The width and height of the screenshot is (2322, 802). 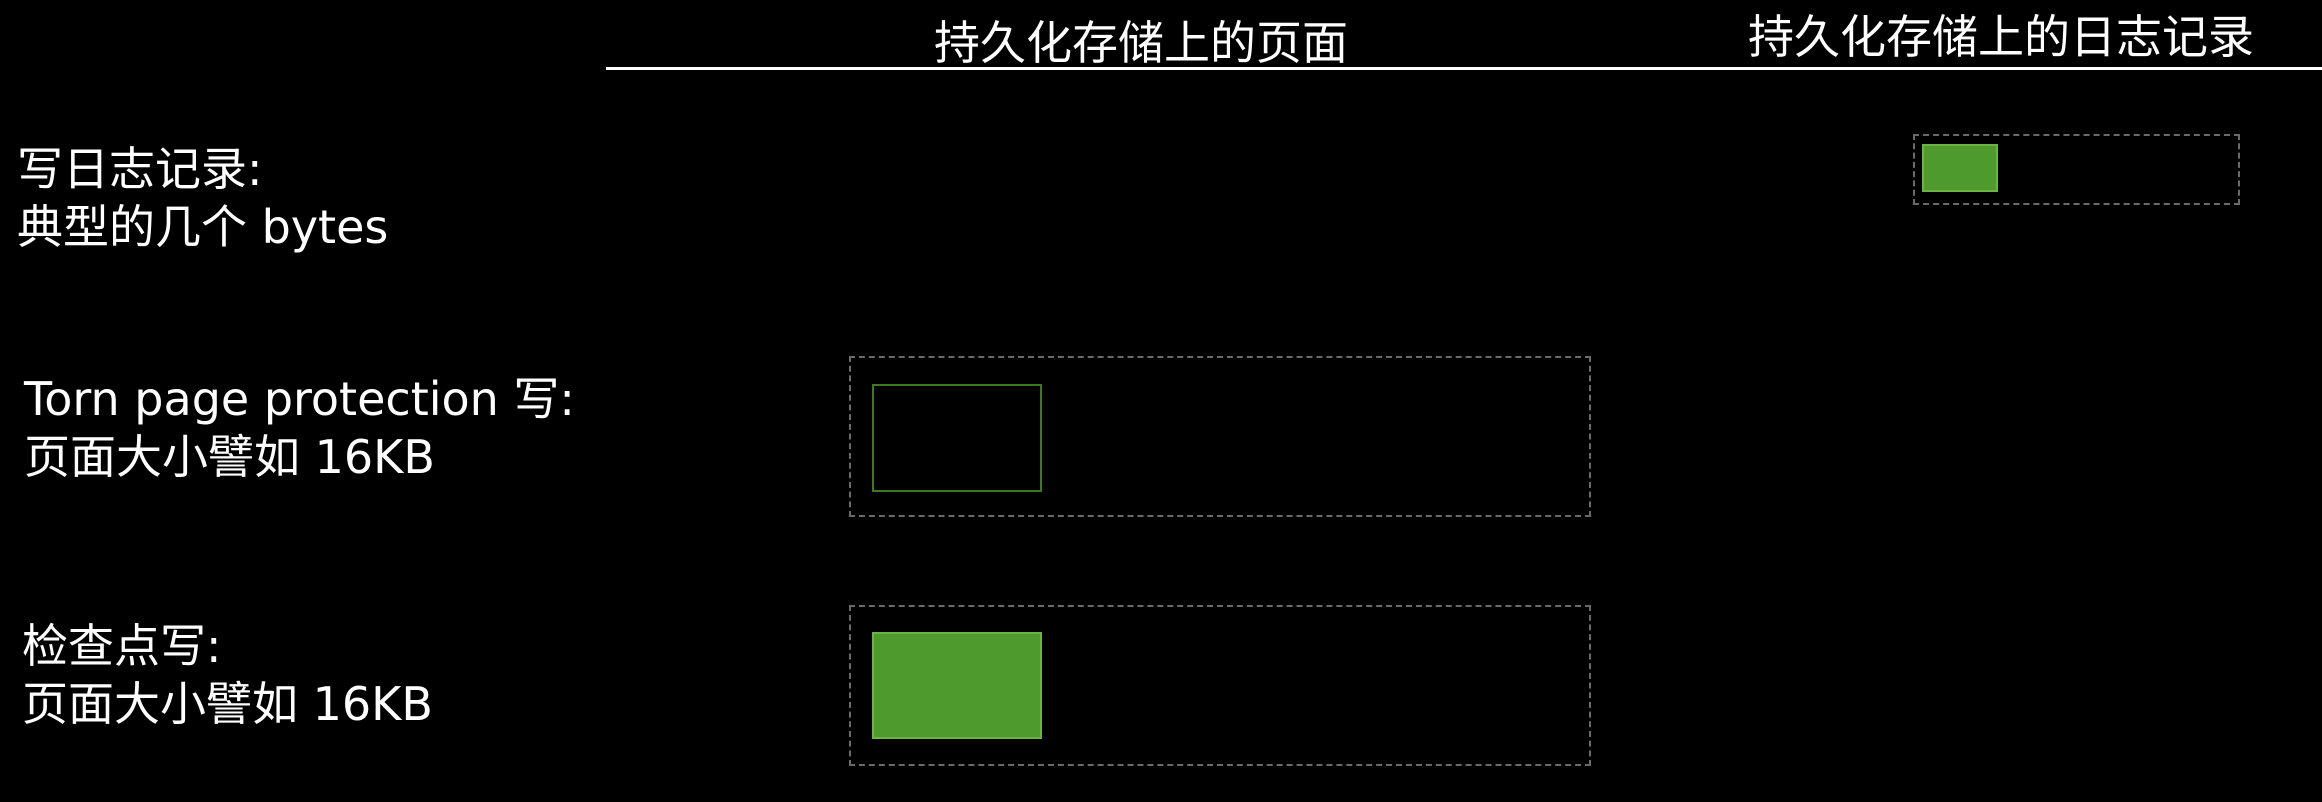 What do you see at coordinates (1141, 43) in the screenshot?
I see `header-pages-on-persistent-storage: 持久化存储上的页面` at bounding box center [1141, 43].